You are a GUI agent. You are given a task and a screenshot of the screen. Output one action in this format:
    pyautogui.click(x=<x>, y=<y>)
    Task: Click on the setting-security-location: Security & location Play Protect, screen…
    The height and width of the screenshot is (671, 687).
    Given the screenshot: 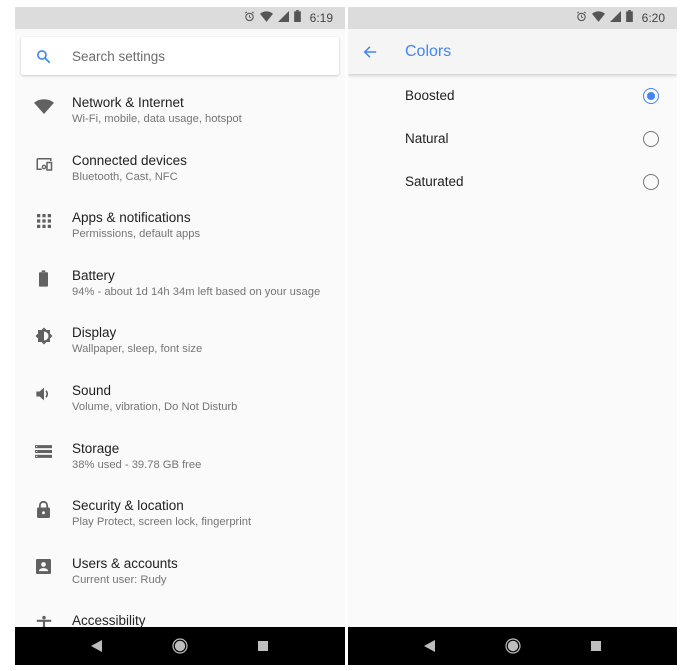 What is the action you would take?
    pyautogui.click(x=180, y=518)
    